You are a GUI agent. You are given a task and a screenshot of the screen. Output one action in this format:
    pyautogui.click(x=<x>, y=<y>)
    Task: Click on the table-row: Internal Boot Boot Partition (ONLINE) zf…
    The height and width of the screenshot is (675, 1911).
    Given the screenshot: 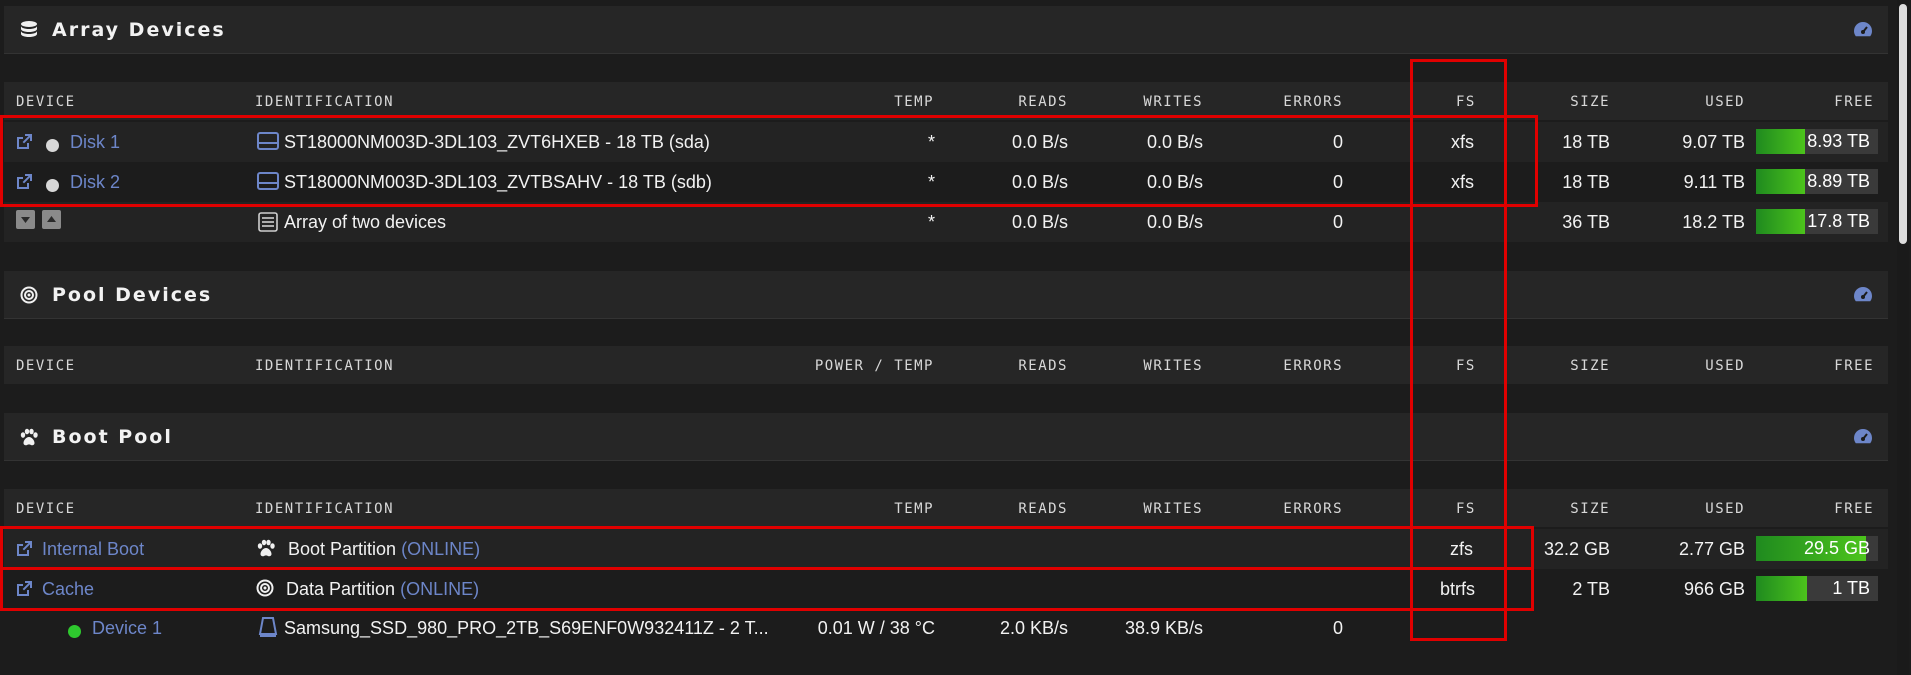 What is the action you would take?
    pyautogui.click(x=946, y=549)
    